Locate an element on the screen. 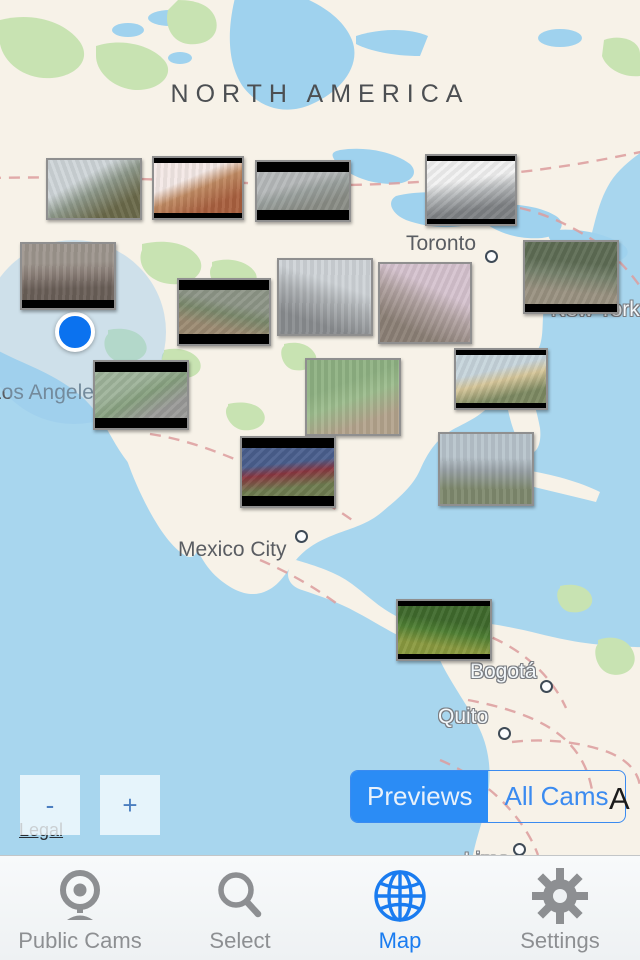 This screenshot has width=640, height=960. globe-icon is located at coordinates (400, 896).